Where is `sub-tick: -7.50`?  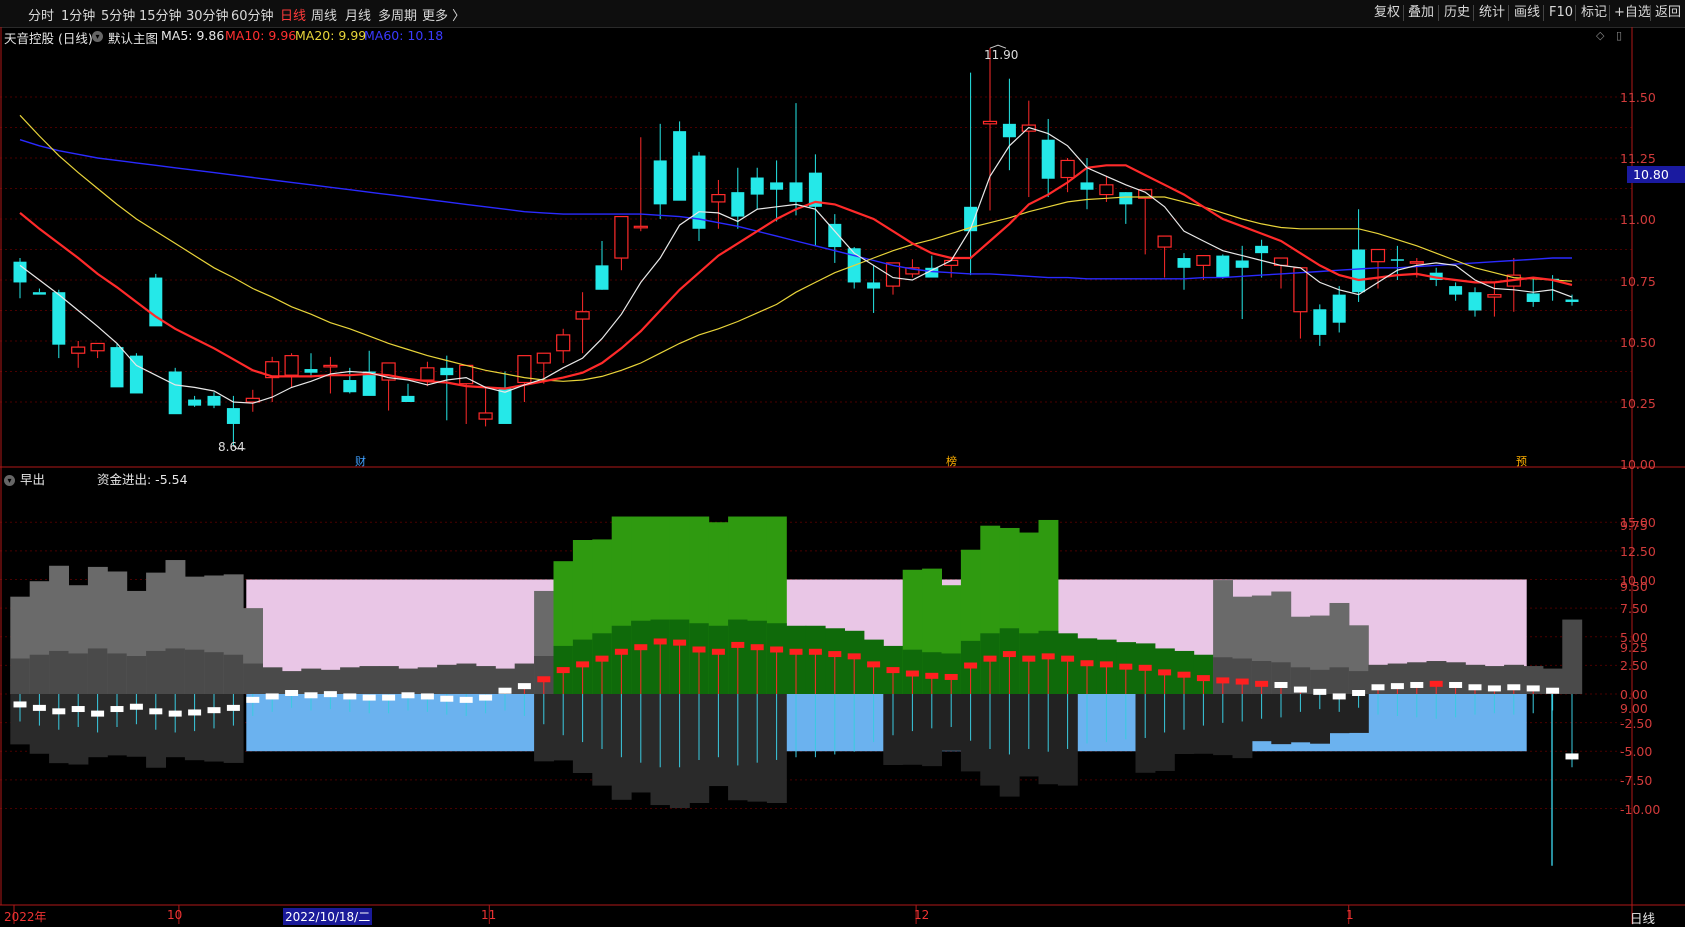
sub-tick: -7.50 is located at coordinates (1636, 780).